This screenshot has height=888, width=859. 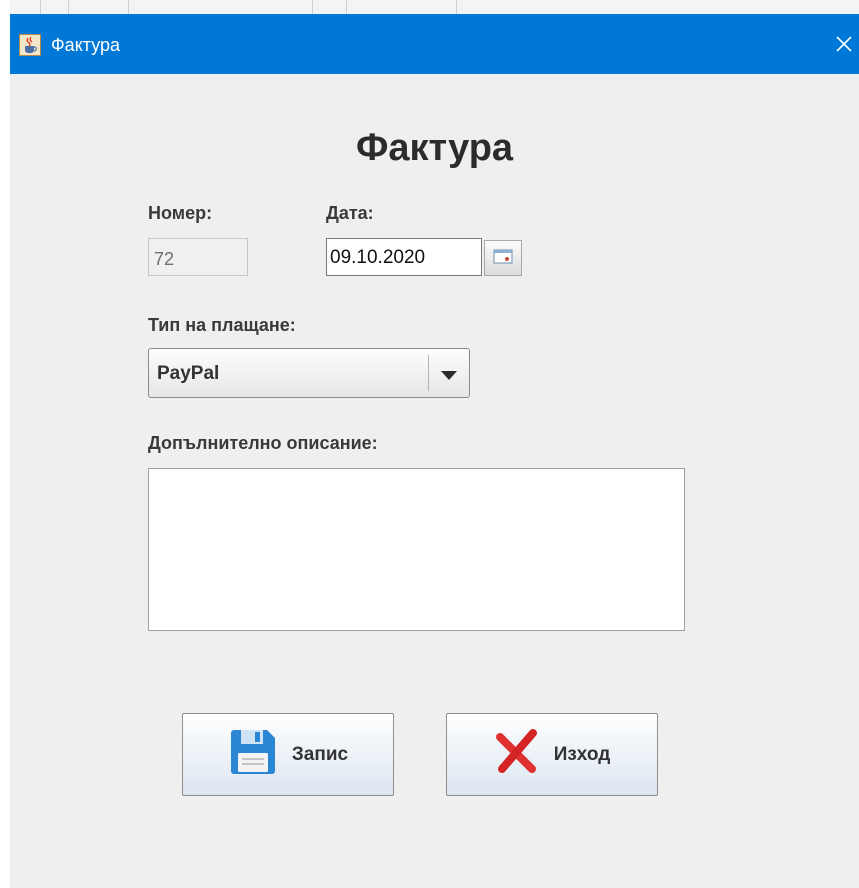 I want to click on number-field: 72, so click(x=198, y=257).